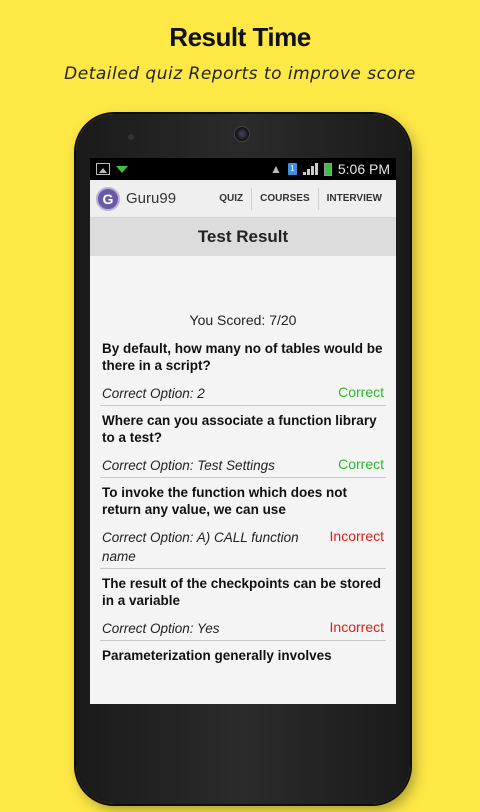 This screenshot has height=812, width=480. Describe the element at coordinates (240, 37) in the screenshot. I see `promo-title: Result Time` at that location.